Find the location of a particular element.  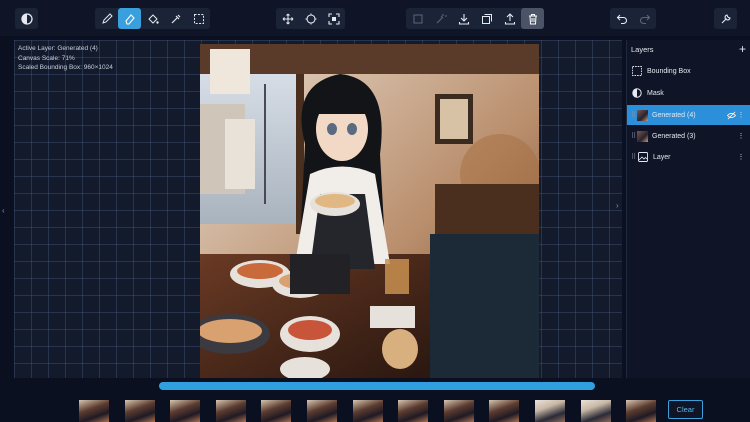

layer-generated-4: ⠿ Generated (4) ⋮ is located at coordinates (688, 115).